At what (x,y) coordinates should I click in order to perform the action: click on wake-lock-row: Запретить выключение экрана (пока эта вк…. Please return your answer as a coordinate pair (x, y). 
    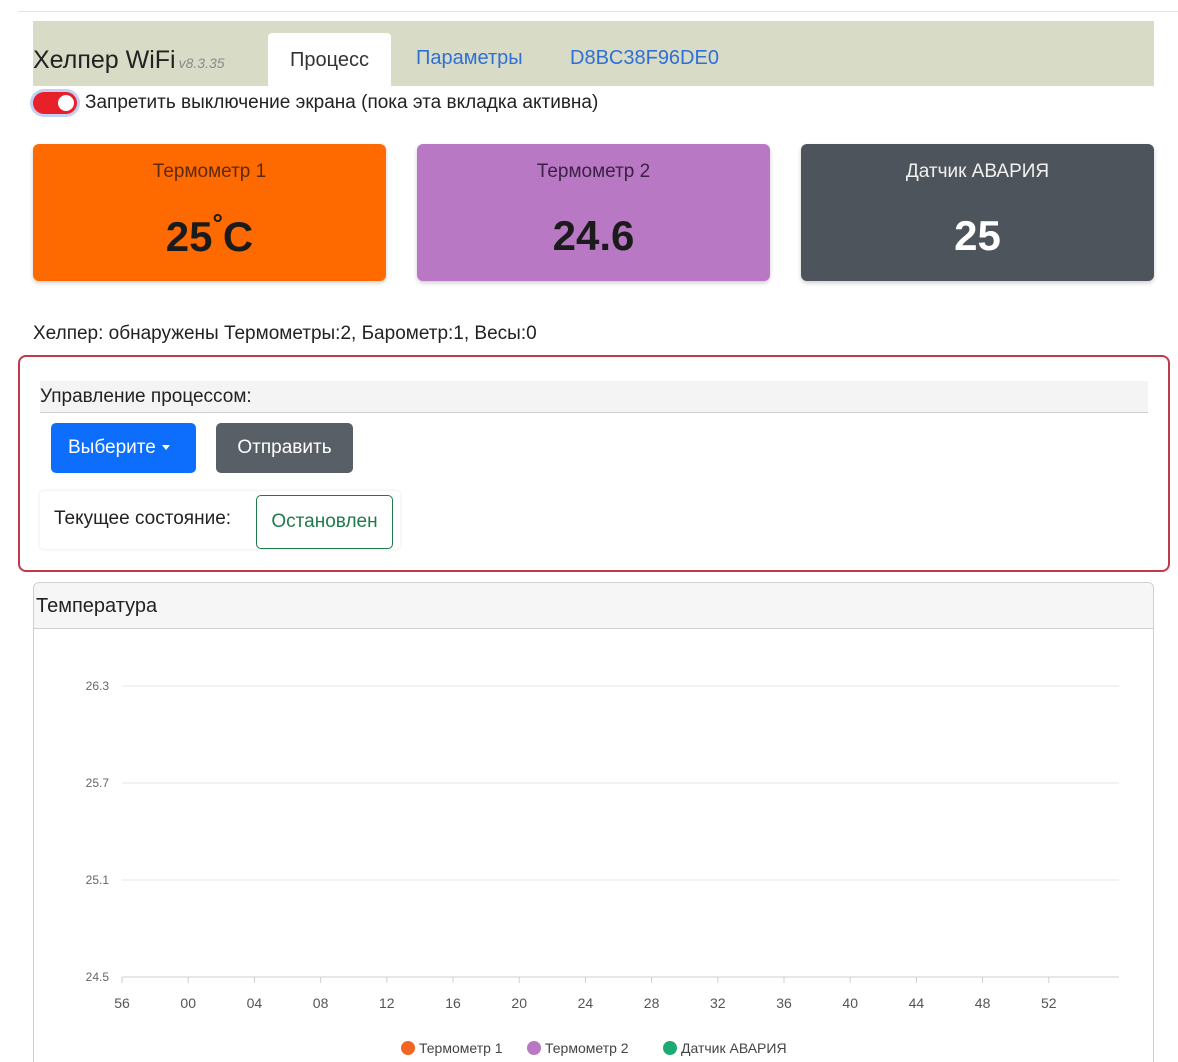
    Looking at the image, I should click on (315, 103).